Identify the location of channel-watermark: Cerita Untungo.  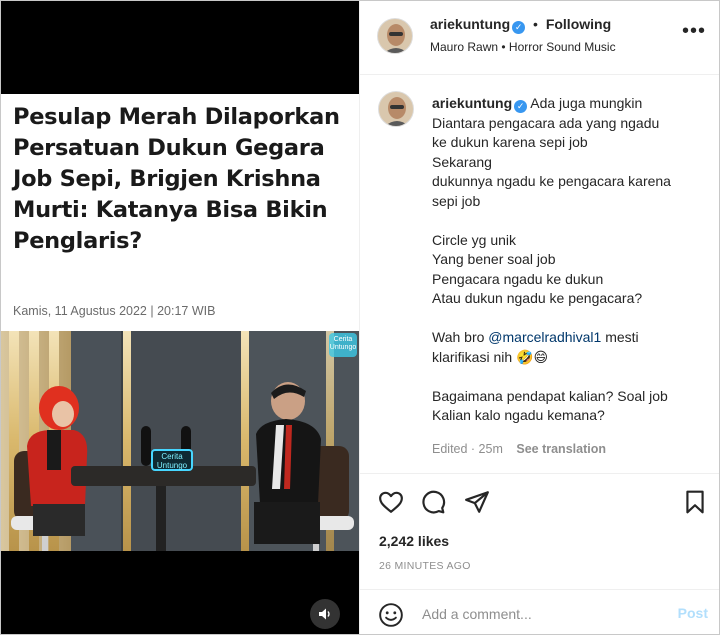
(343, 345).